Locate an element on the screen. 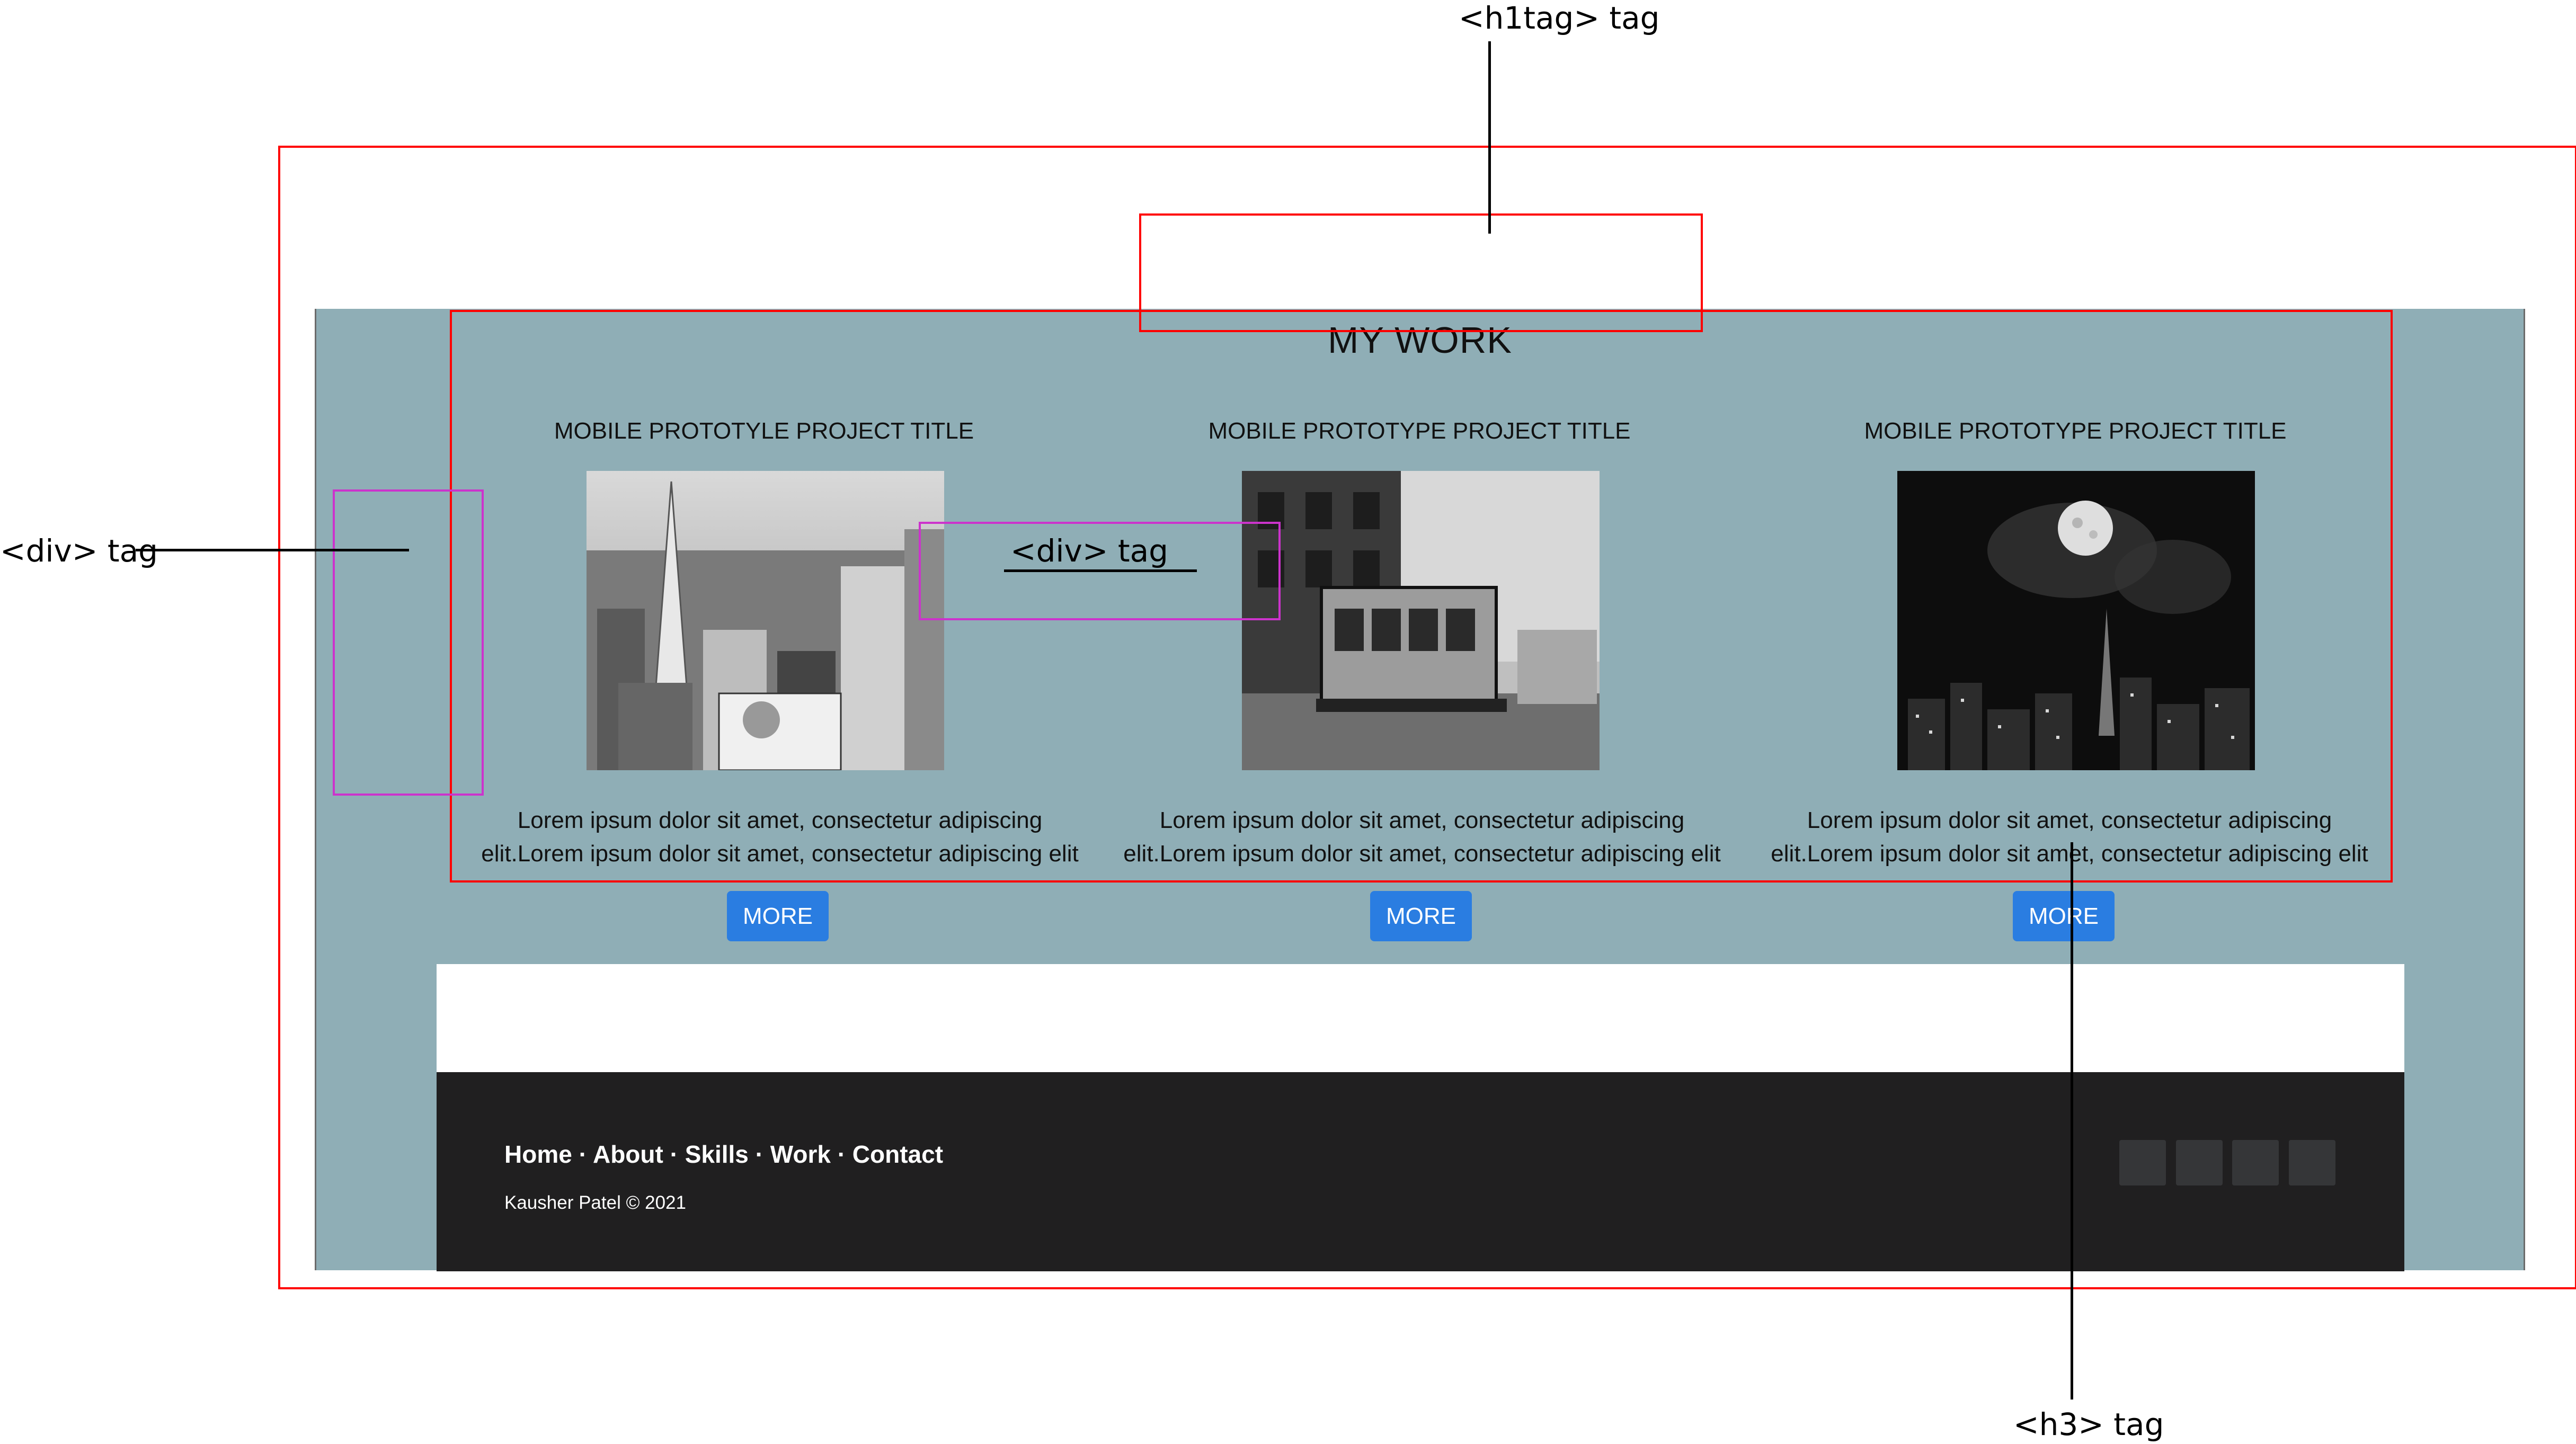 The image size is (2576, 1444). h1-pointer-line is located at coordinates (1490, 138).